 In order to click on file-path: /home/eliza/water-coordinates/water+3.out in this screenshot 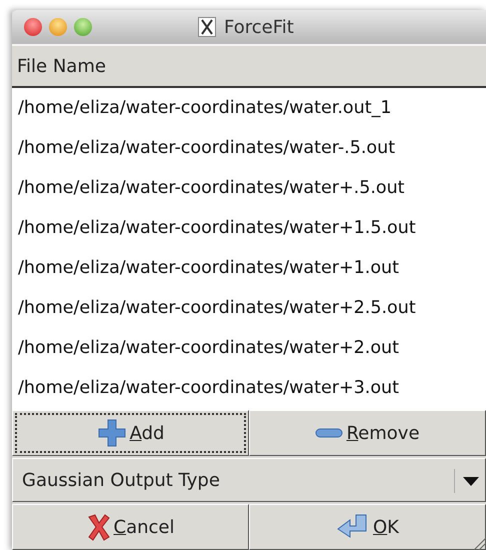, I will do `click(249, 388)`.